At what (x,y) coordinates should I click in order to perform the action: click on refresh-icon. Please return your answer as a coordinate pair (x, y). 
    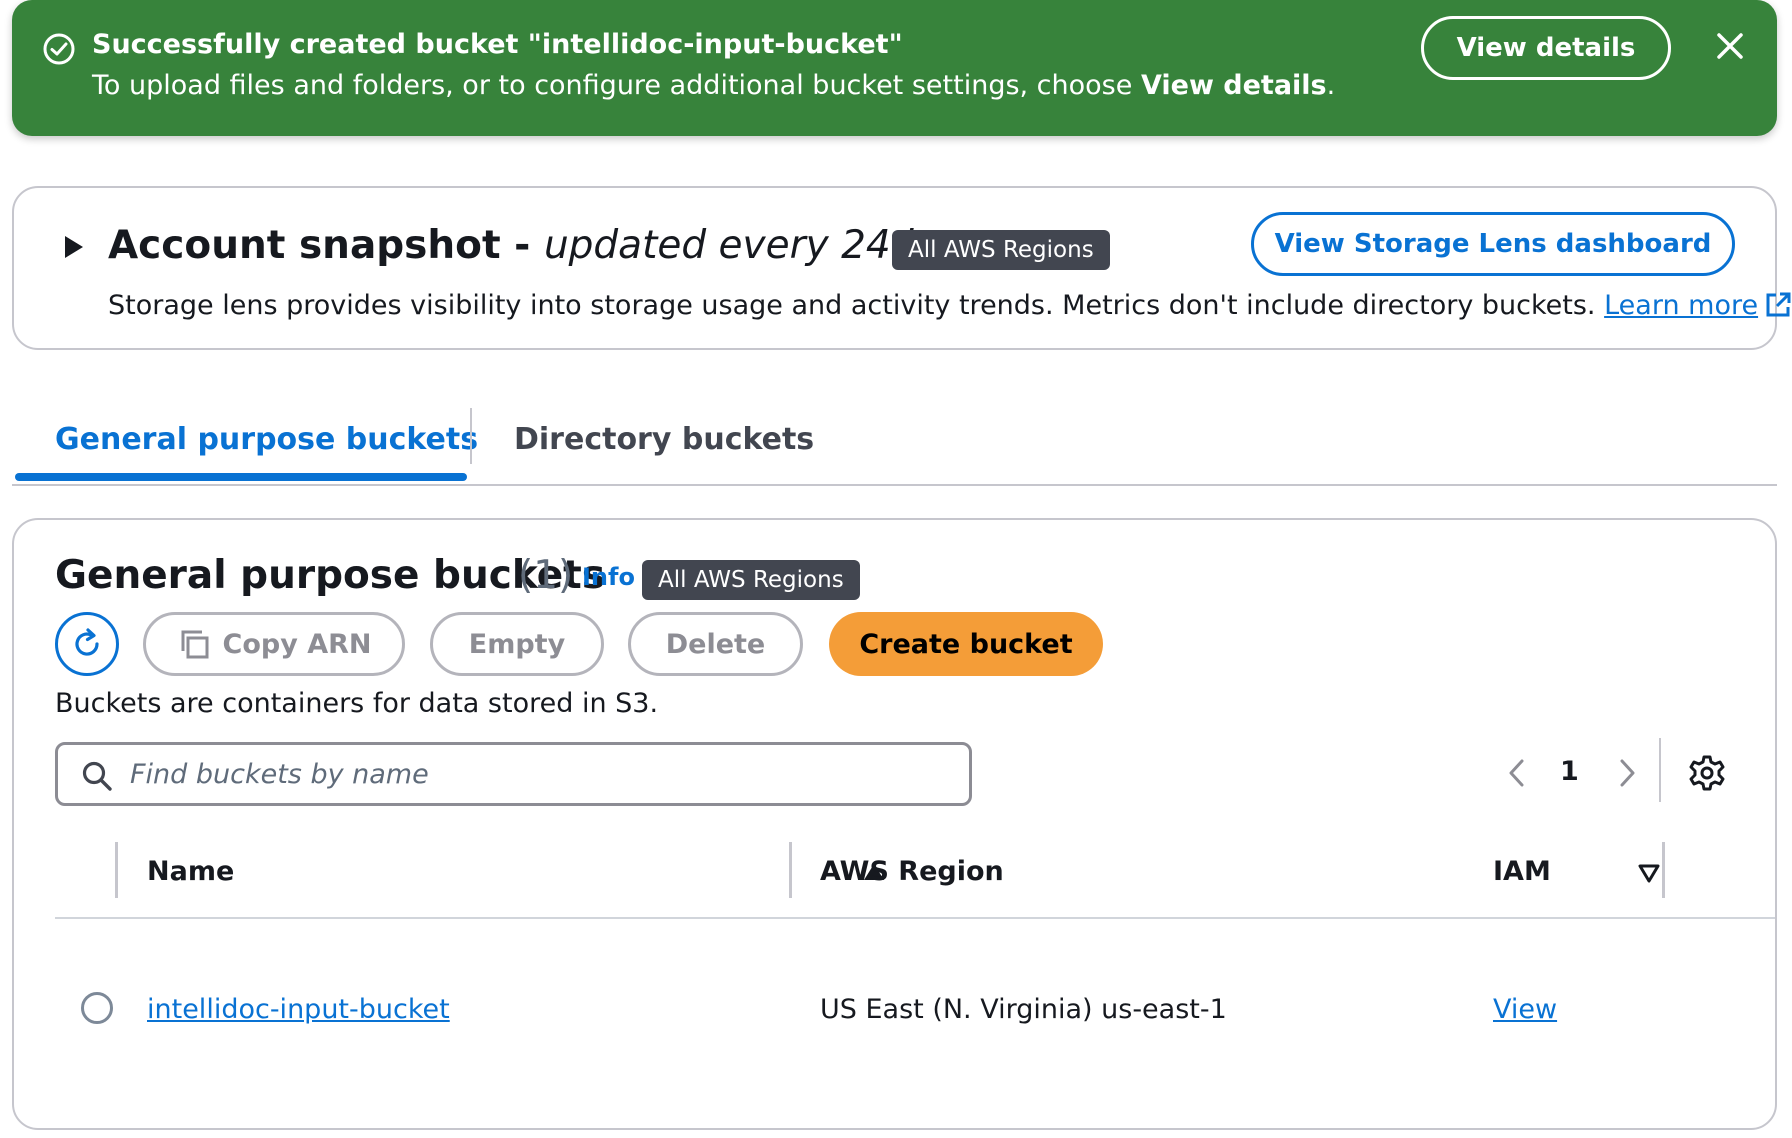
    Looking at the image, I should click on (87, 642).